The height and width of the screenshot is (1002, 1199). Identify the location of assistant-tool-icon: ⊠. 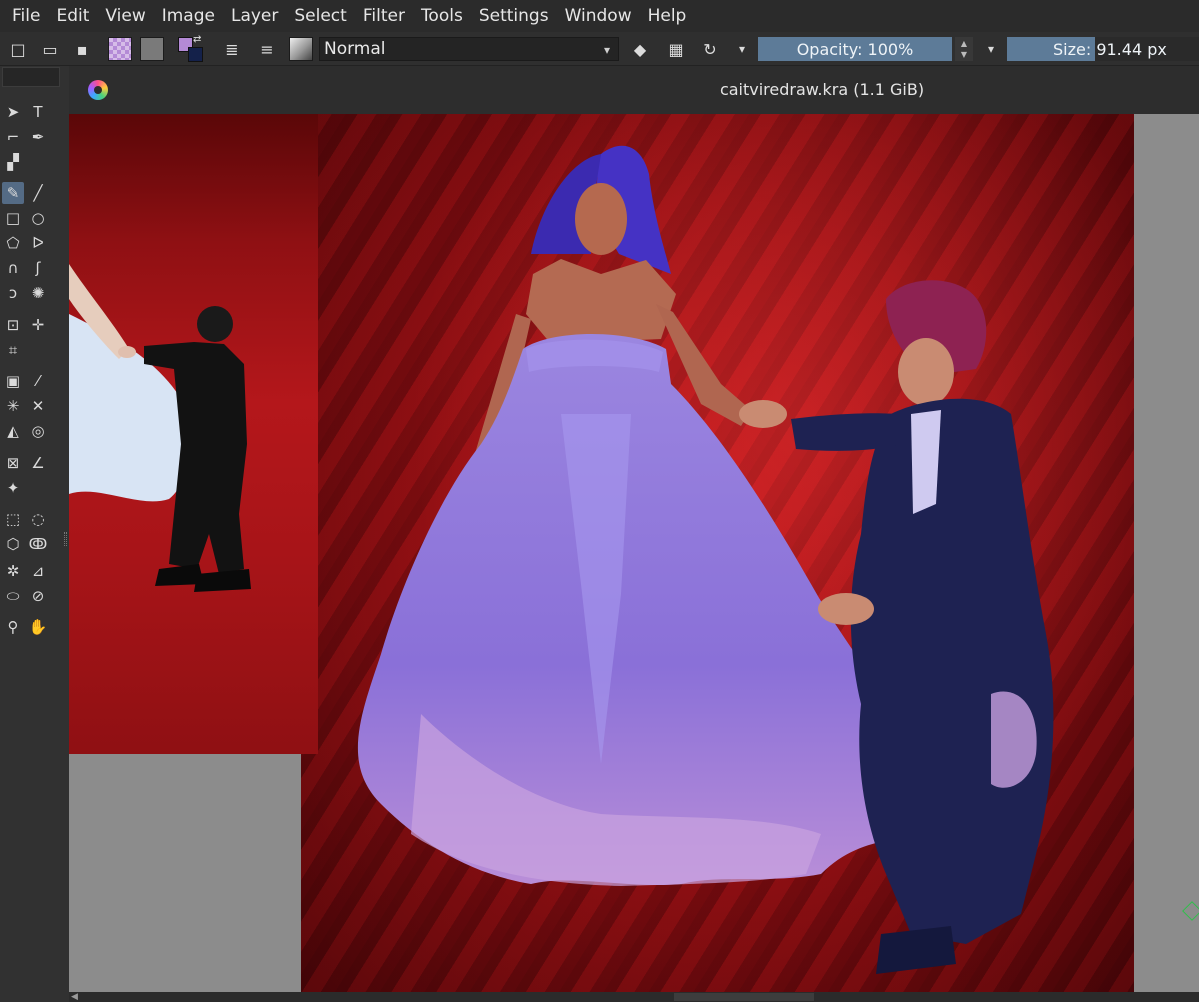
(13, 463).